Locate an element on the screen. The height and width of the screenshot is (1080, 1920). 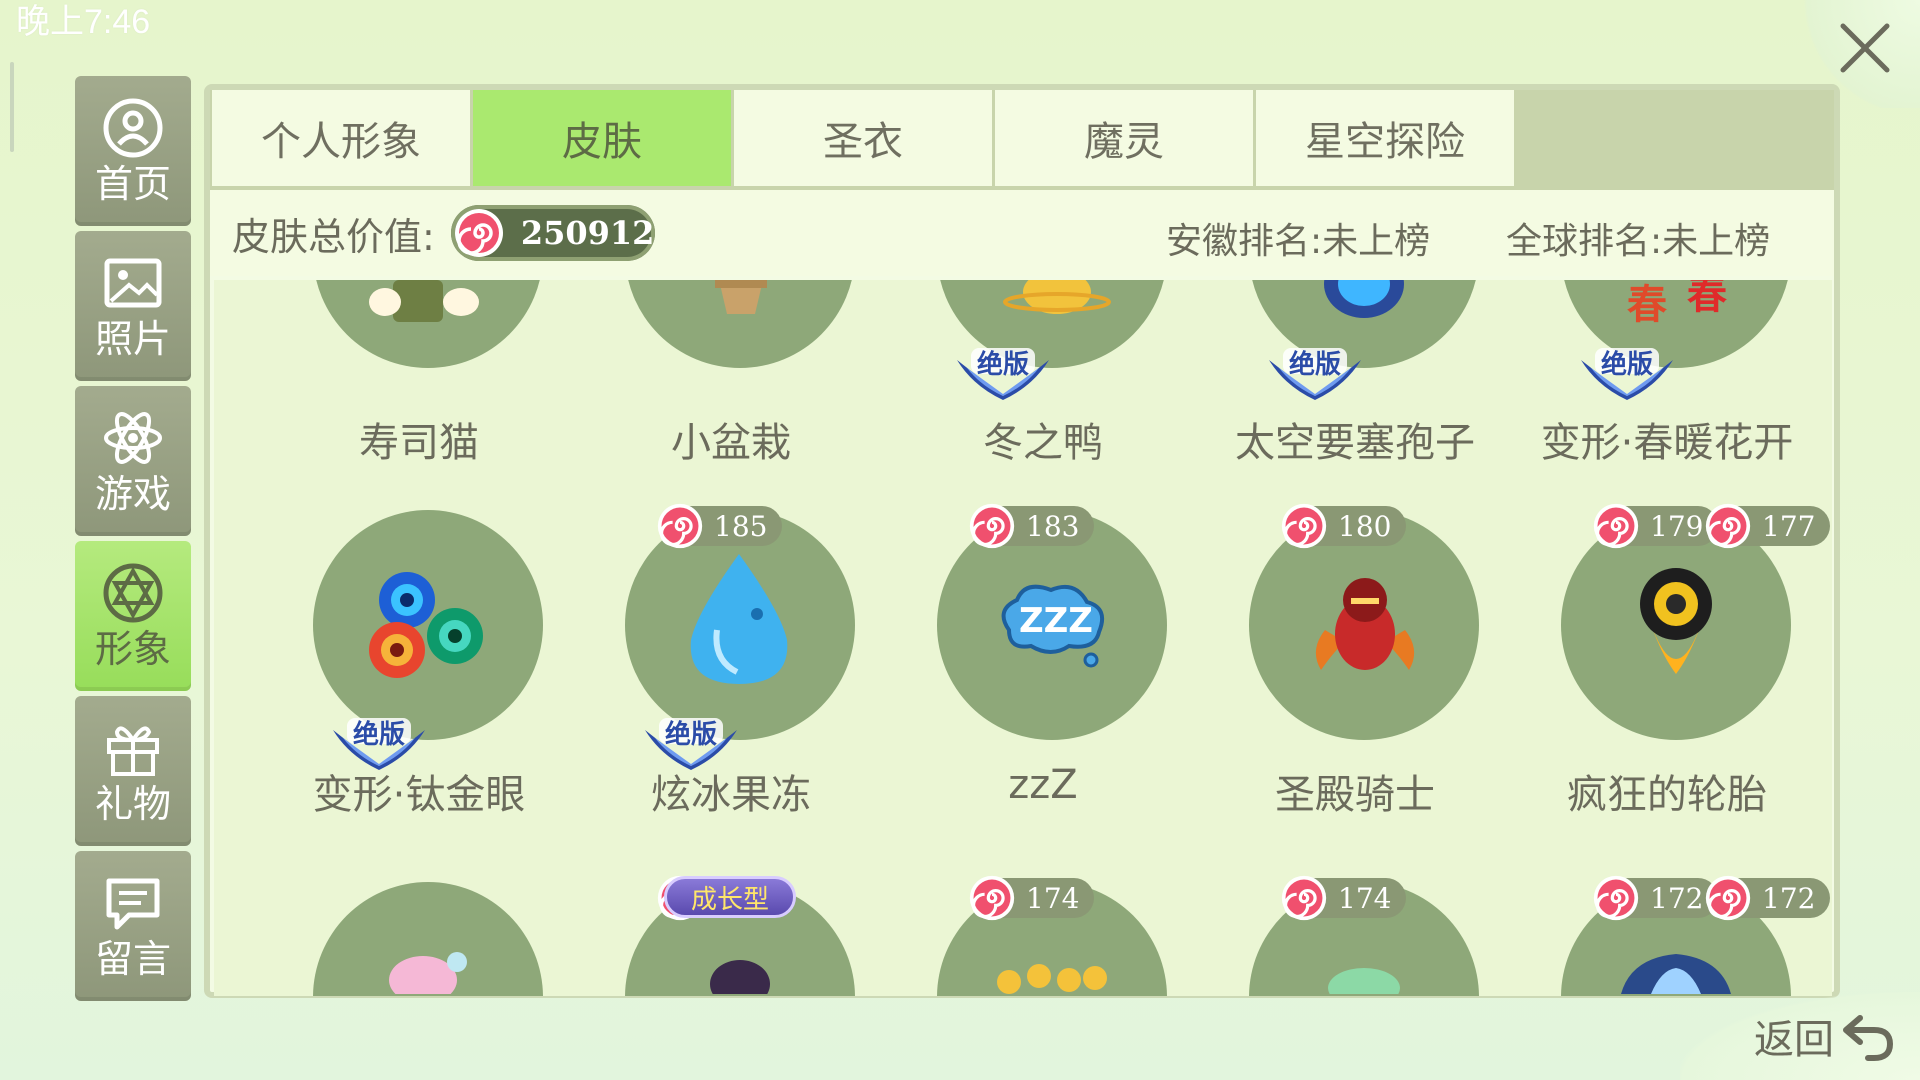
sidebar: 首页 照片 游戏 形象 礼物 留言 is located at coordinates (133, 541).